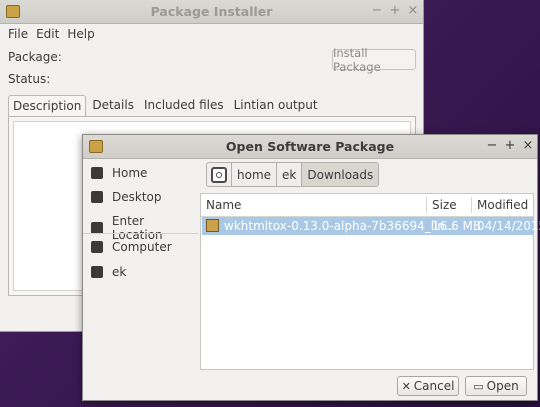  Describe the element at coordinates (374, 60) in the screenshot. I see `install-package-button: Install Package` at that location.